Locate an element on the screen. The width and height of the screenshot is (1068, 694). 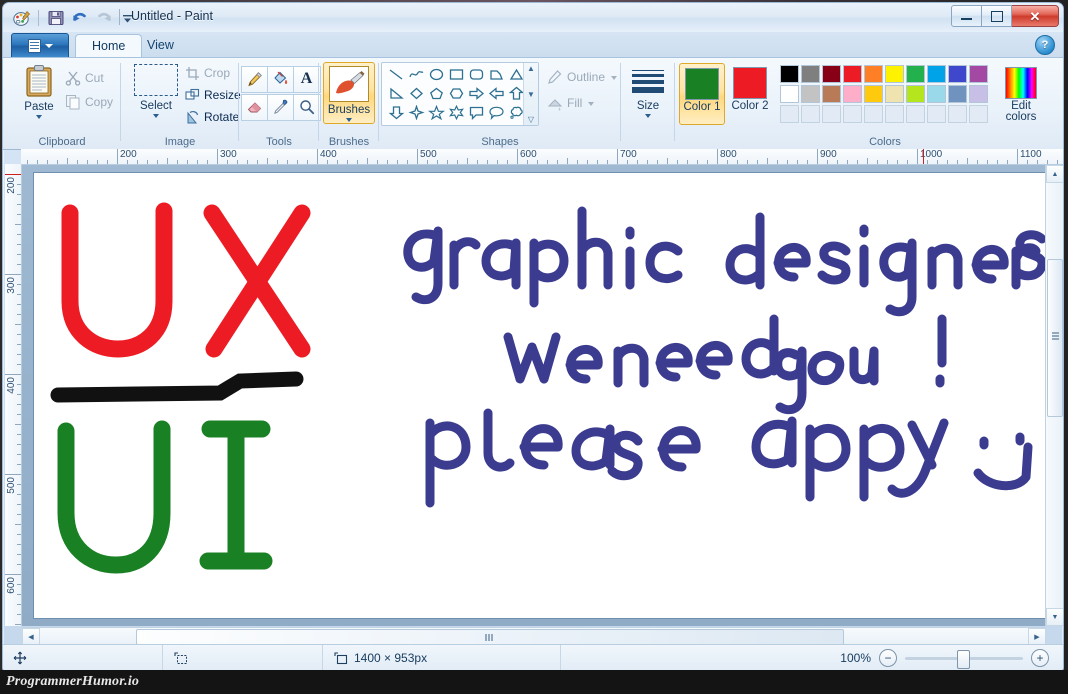
fill-button: Fill is located at coordinates (571, 103).